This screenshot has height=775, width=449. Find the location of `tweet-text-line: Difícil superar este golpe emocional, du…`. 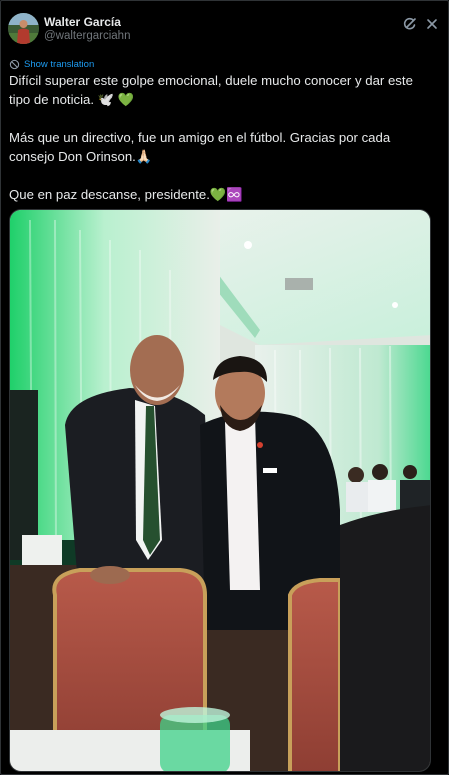

tweet-text-line: Difícil superar este golpe emocional, du… is located at coordinates (211, 80).